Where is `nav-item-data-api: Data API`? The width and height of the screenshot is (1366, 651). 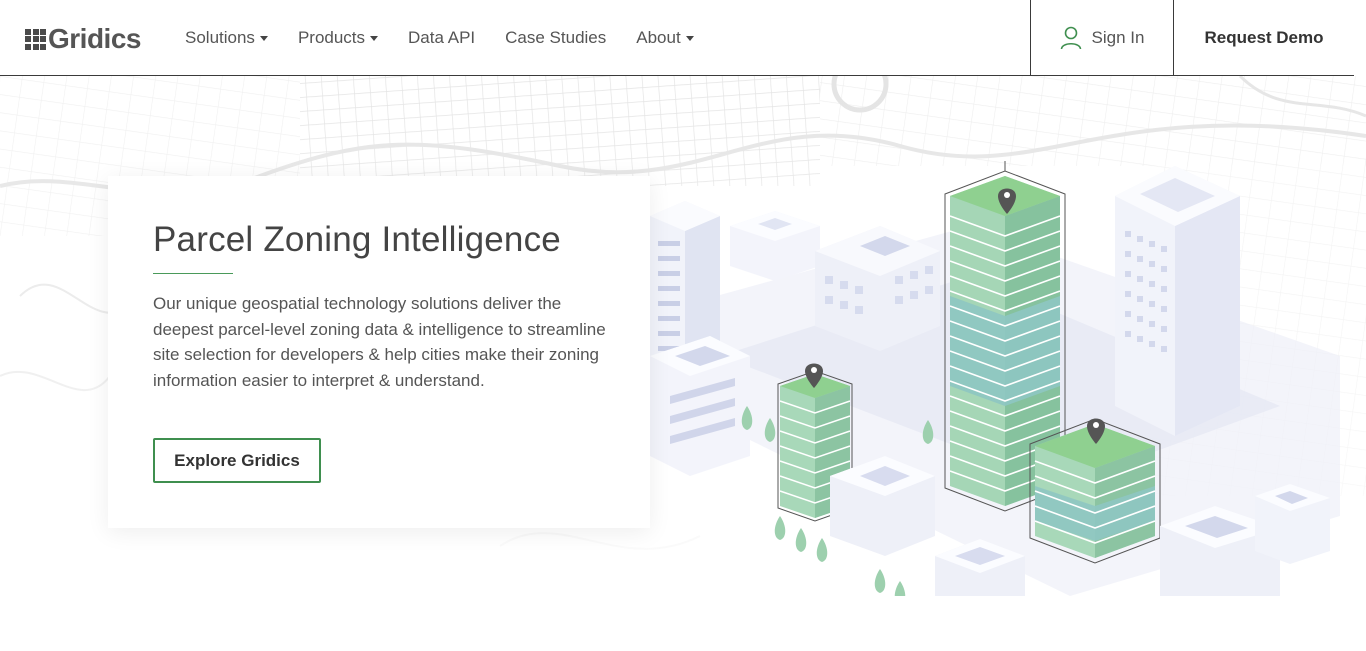 nav-item-data-api: Data API is located at coordinates (441, 38).